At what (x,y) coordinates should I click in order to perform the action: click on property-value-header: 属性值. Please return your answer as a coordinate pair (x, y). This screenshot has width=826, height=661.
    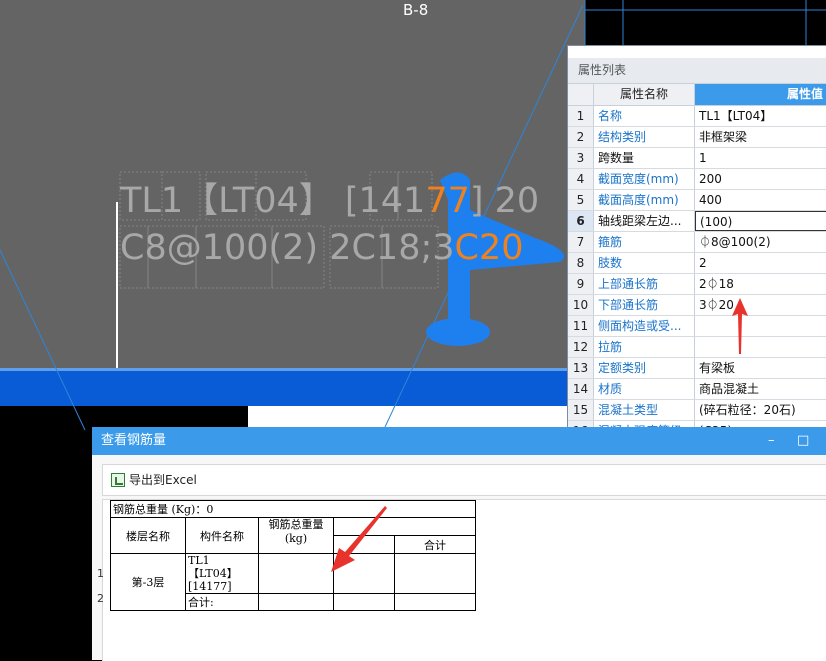
    Looking at the image, I should click on (760, 94).